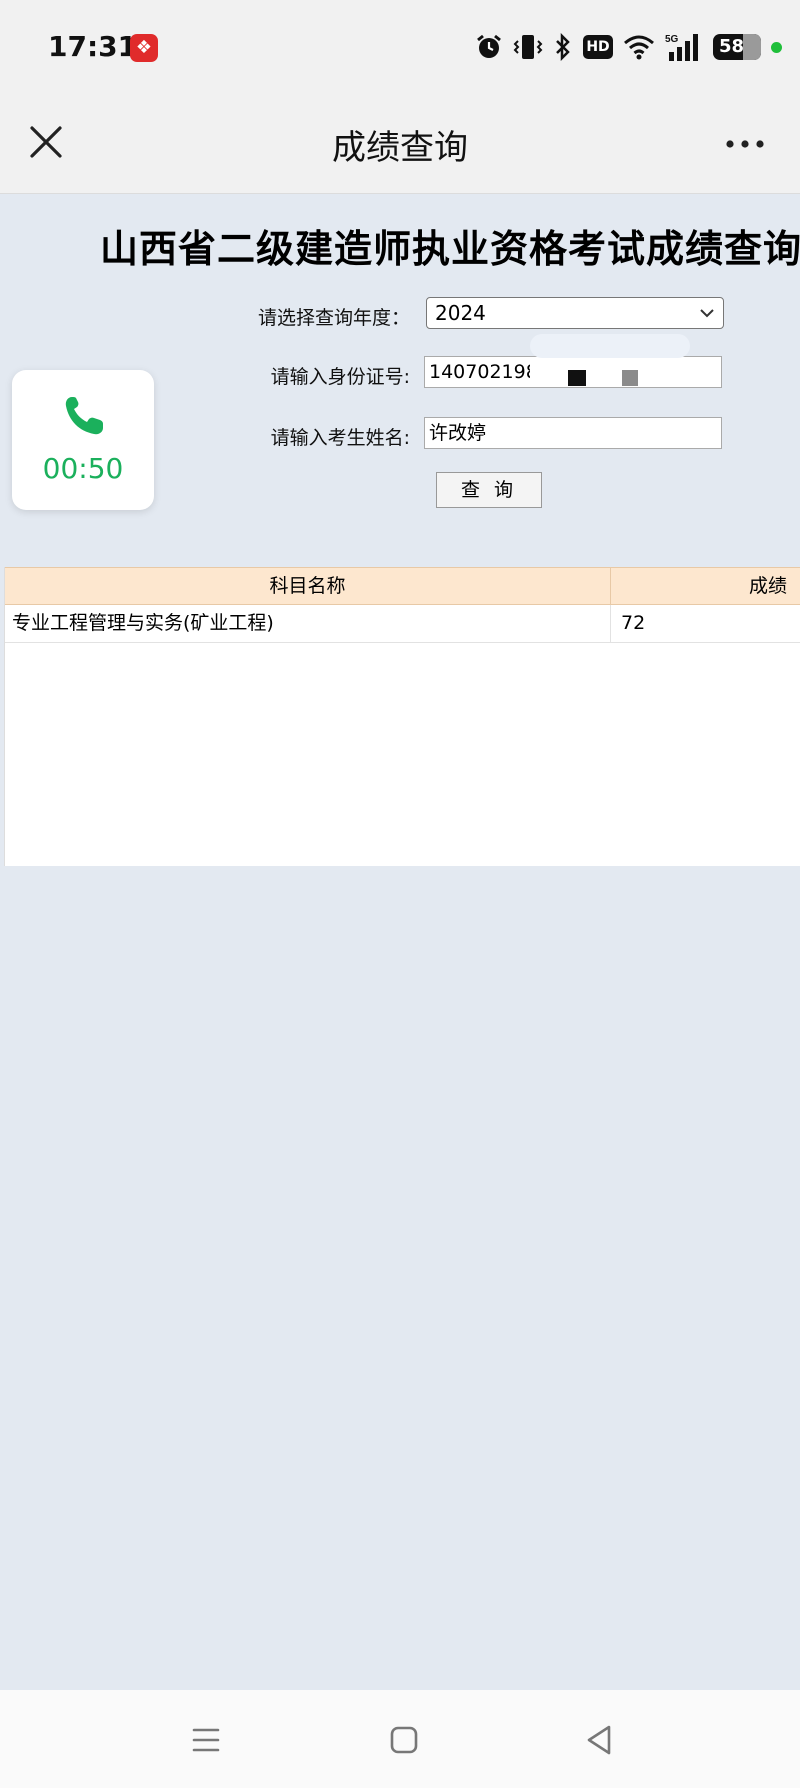 This screenshot has height=1788, width=800. I want to click on status-icons: HD 5G 58, so click(628, 47).